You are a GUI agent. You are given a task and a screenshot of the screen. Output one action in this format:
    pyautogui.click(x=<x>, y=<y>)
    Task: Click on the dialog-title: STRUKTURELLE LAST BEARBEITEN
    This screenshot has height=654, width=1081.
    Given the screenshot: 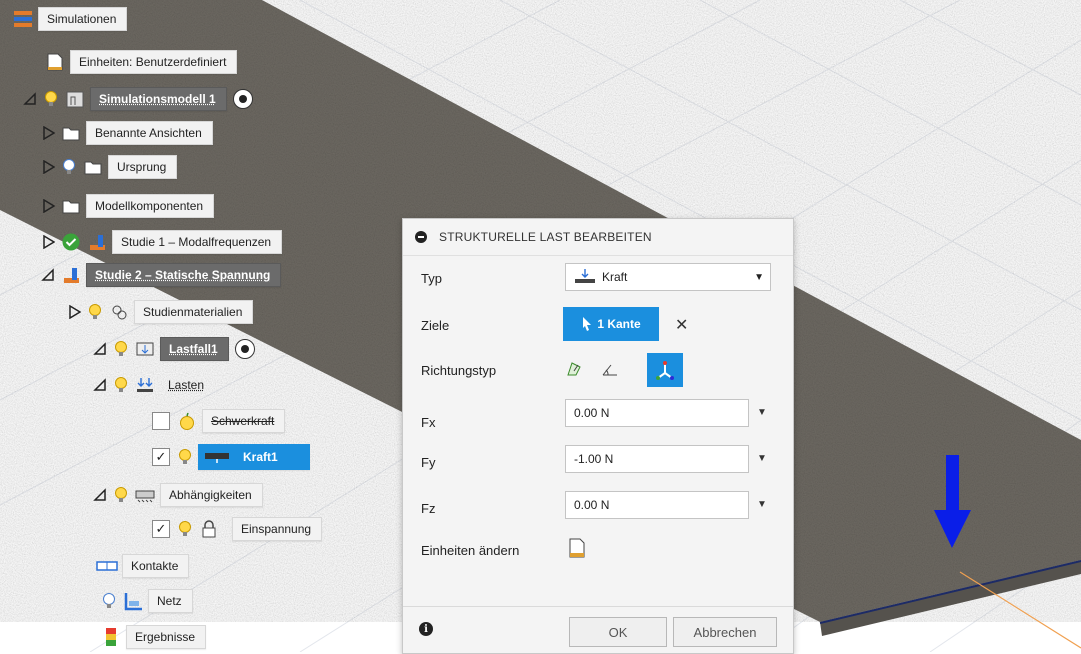 What is the action you would take?
    pyautogui.click(x=545, y=237)
    